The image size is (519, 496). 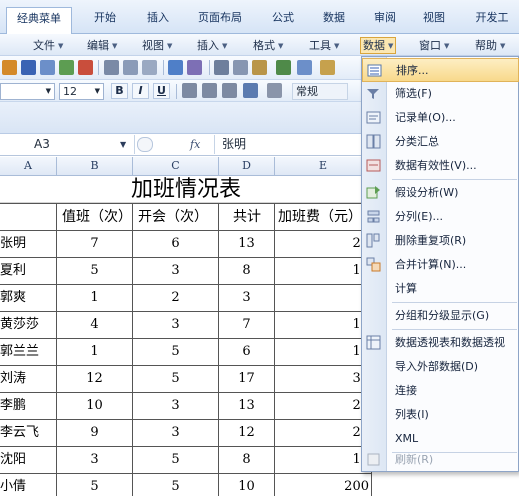 I want to click on pay-cell: 24, so click(x=323, y=433).